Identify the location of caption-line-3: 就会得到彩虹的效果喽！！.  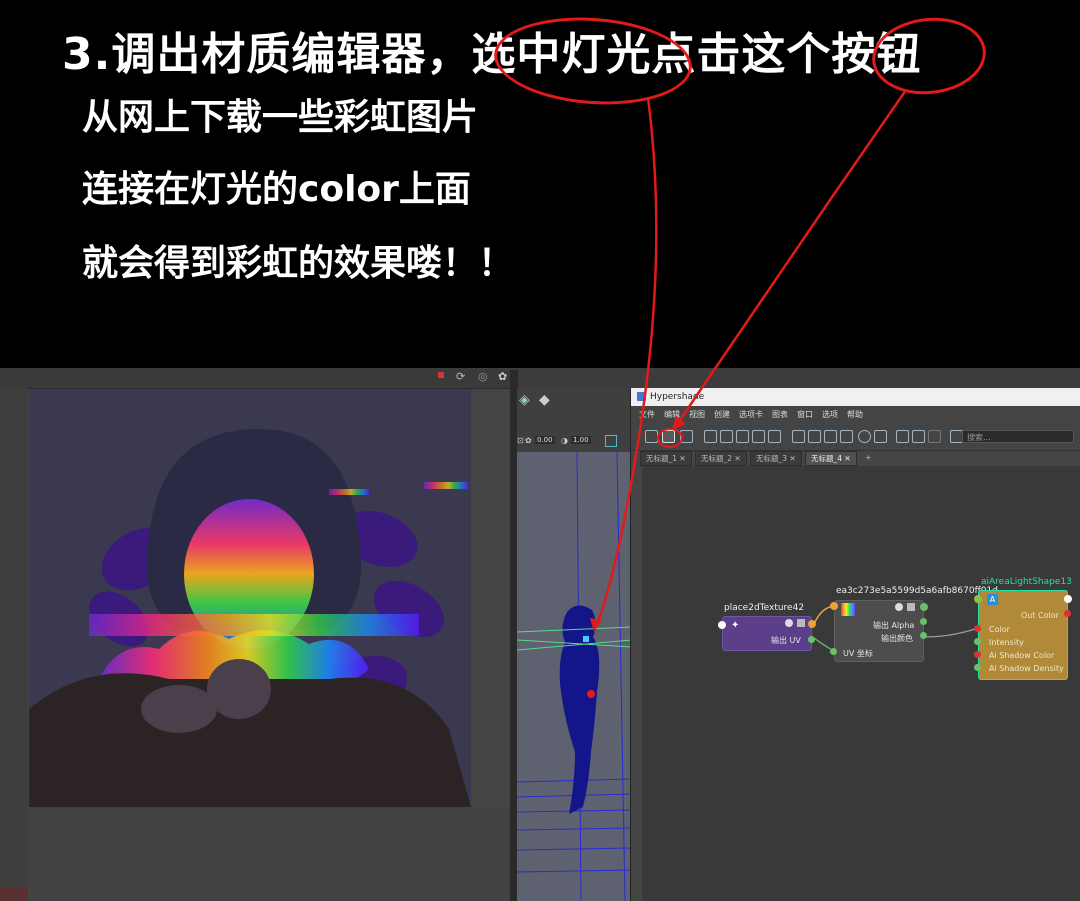
(298, 263).